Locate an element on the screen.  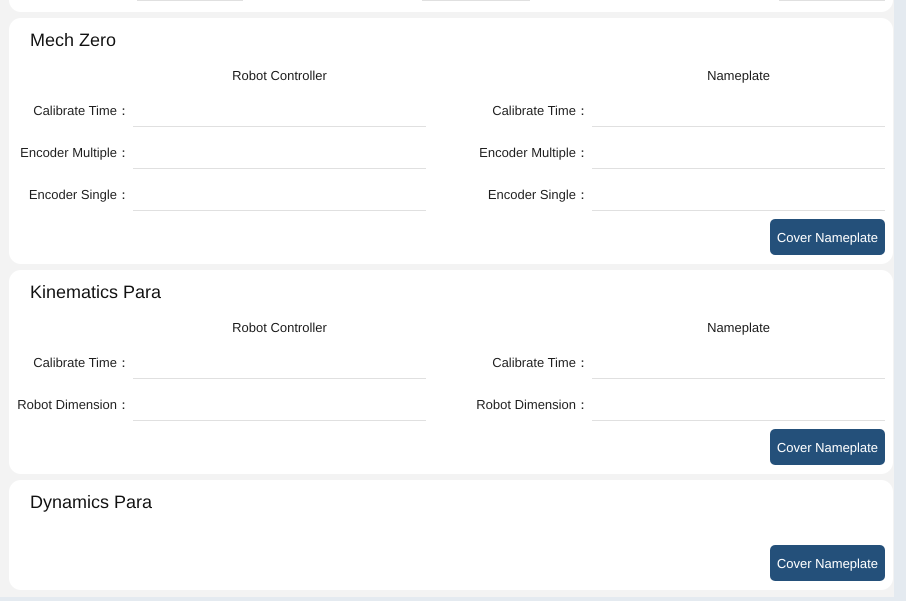
card-title: Mech Zero is located at coordinates (73, 40).